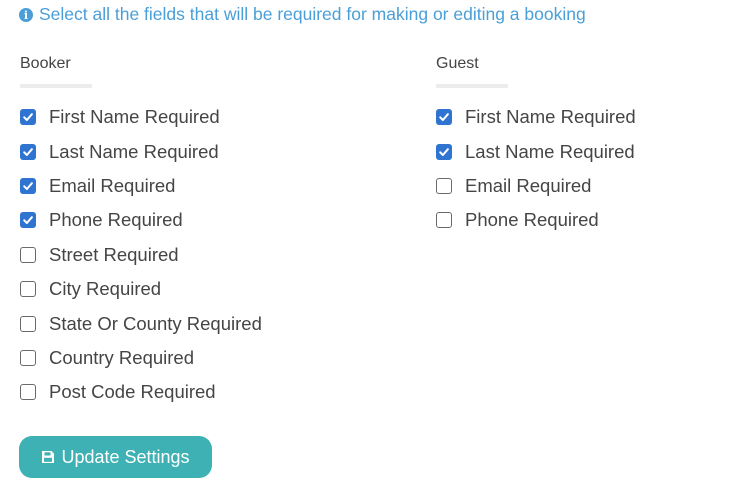 The image size is (752, 489). I want to click on guest-last-name-label: Last Name Required, so click(550, 151).